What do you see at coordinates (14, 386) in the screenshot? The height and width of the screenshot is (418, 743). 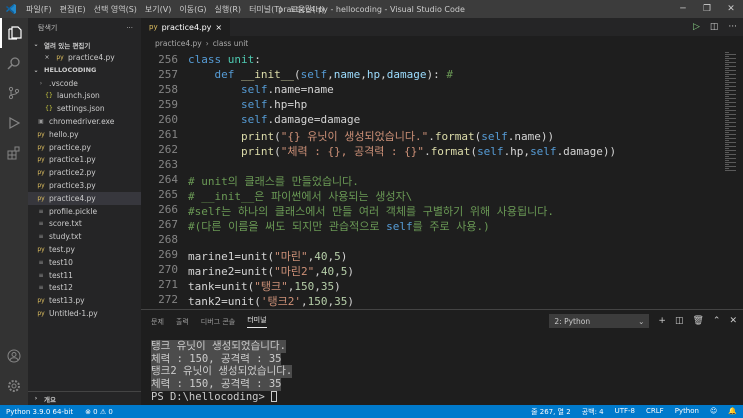 I see `gear-icon` at bounding box center [14, 386].